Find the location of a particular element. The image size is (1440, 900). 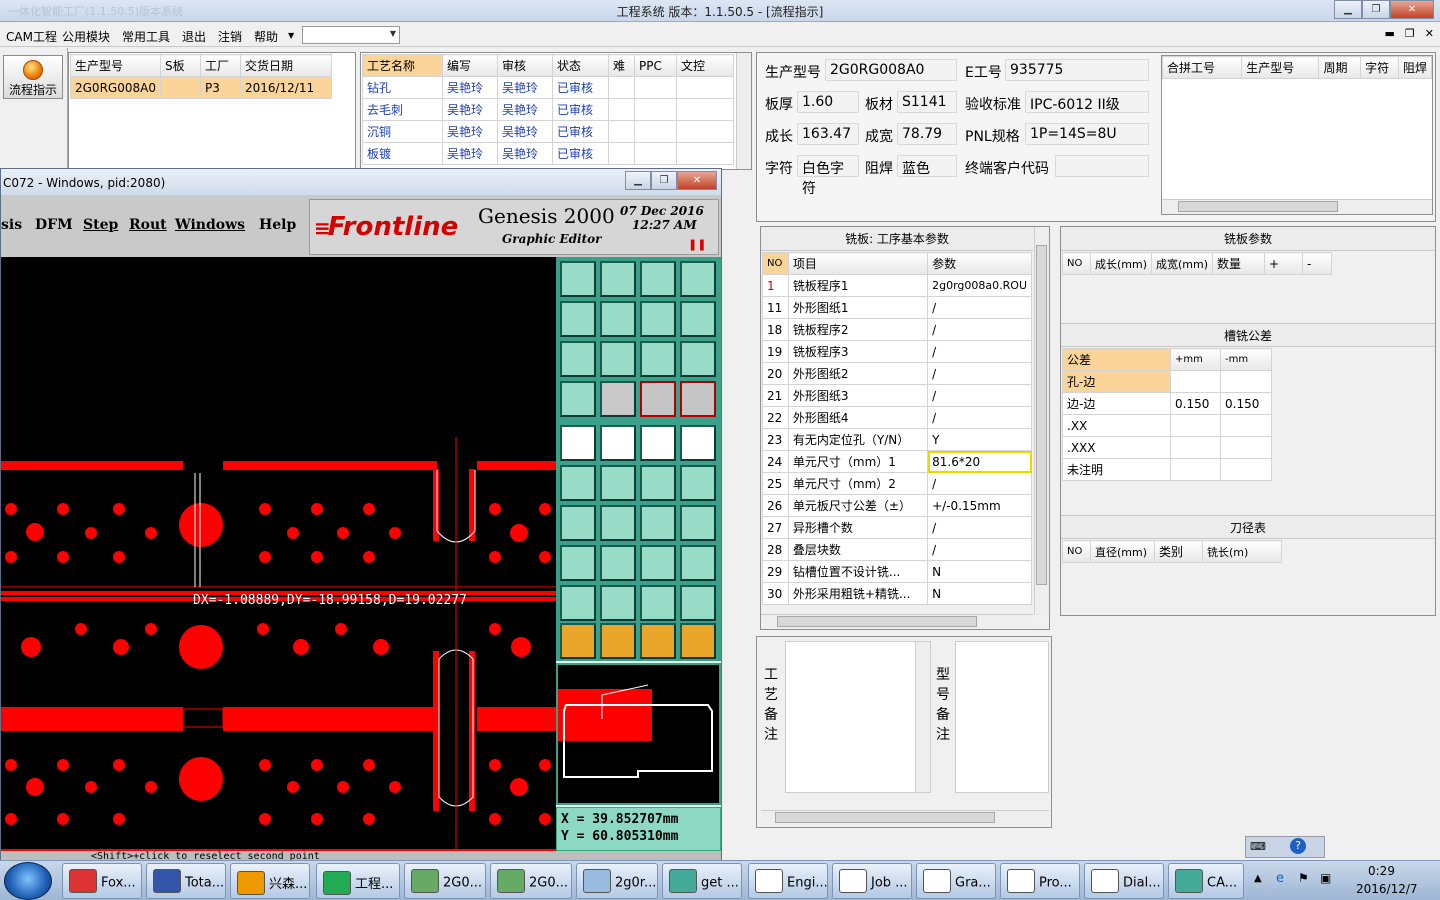

table-row: 24 单元尺寸（mm）1 81.6*20 is located at coordinates (897, 461).